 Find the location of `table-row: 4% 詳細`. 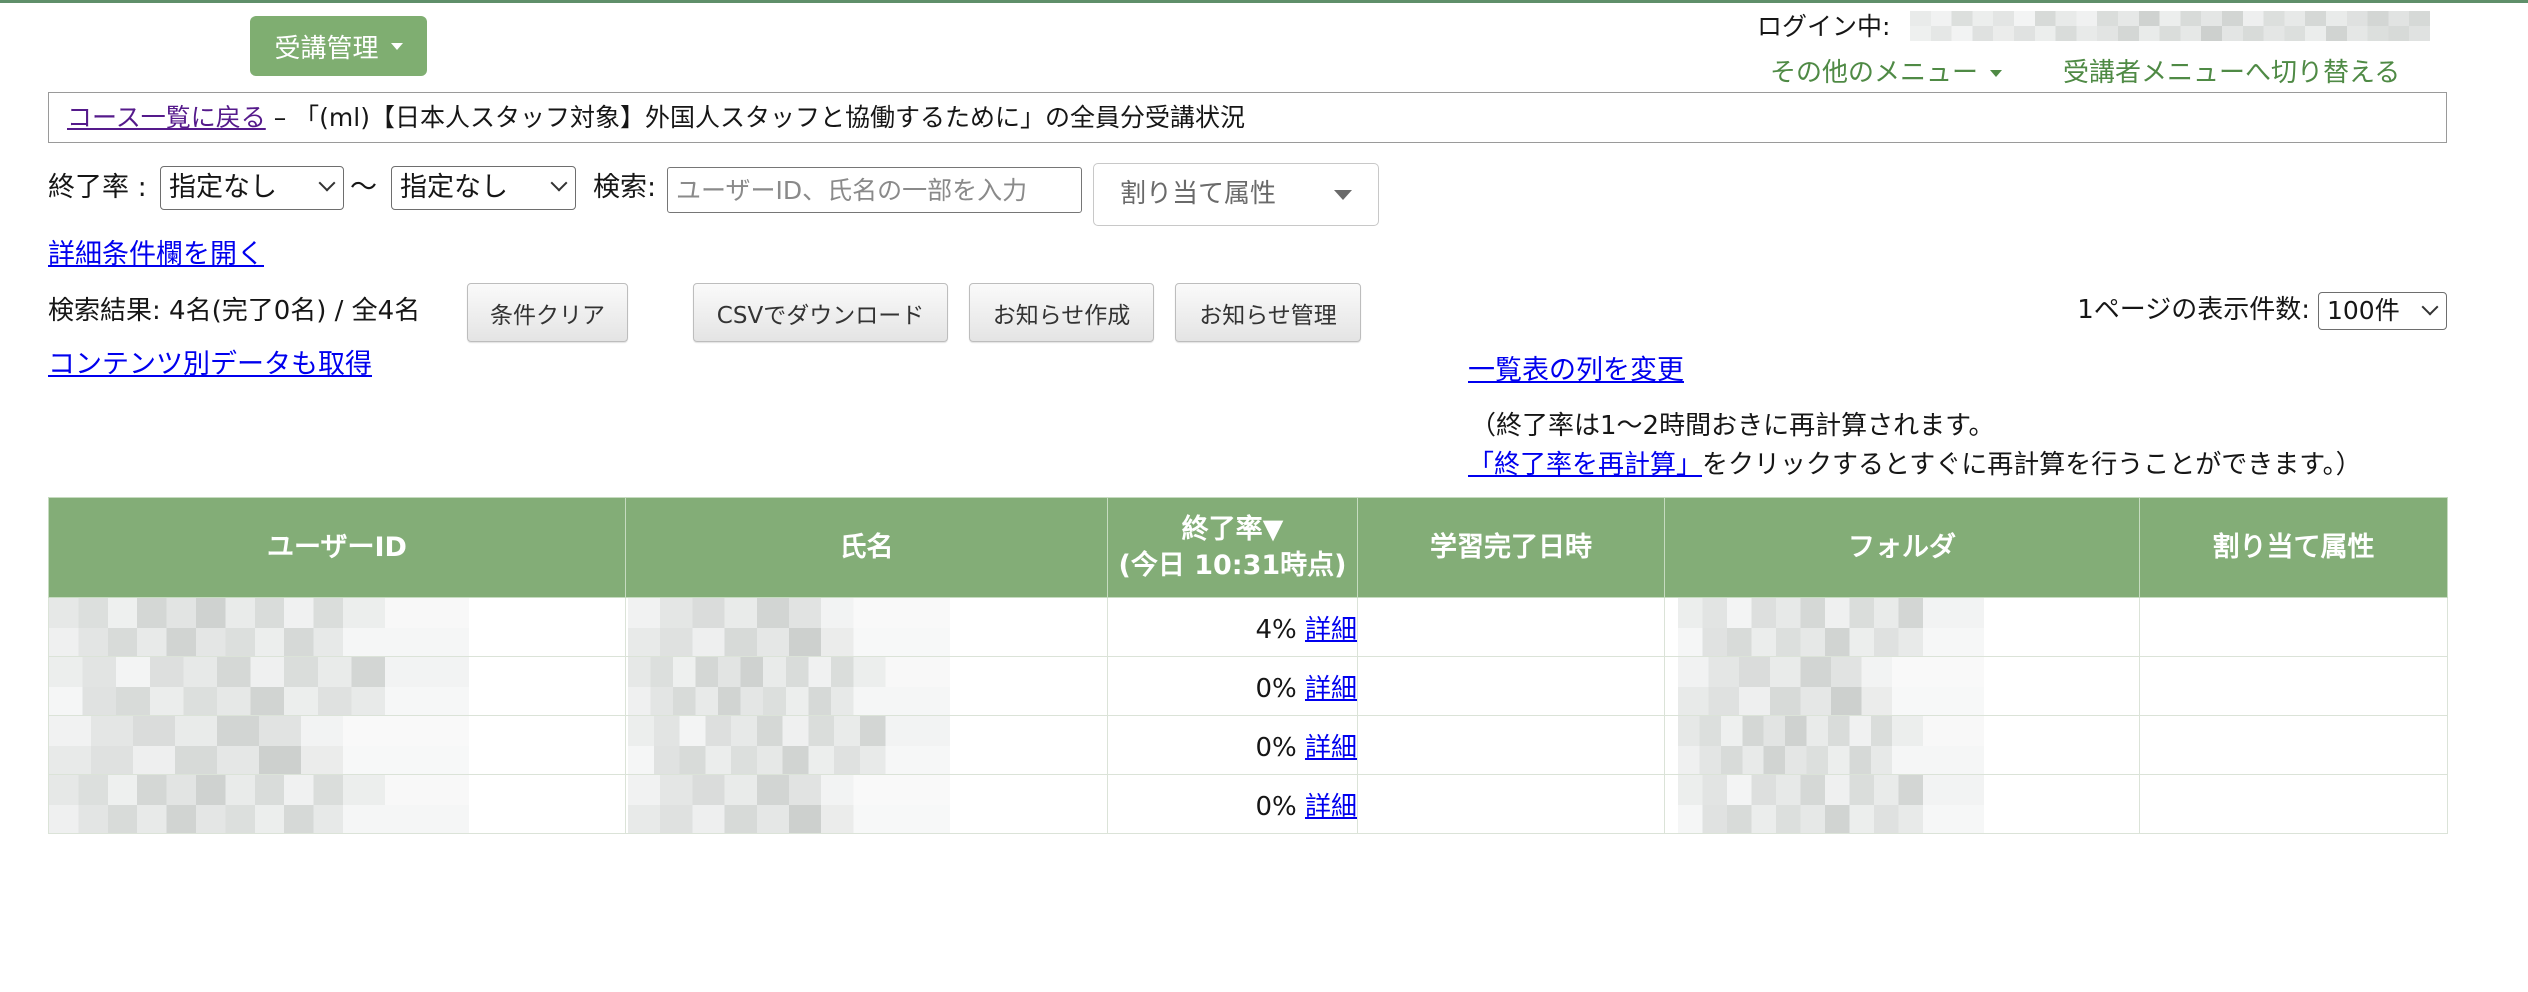

table-row: 4% 詳細 is located at coordinates (1248, 627).